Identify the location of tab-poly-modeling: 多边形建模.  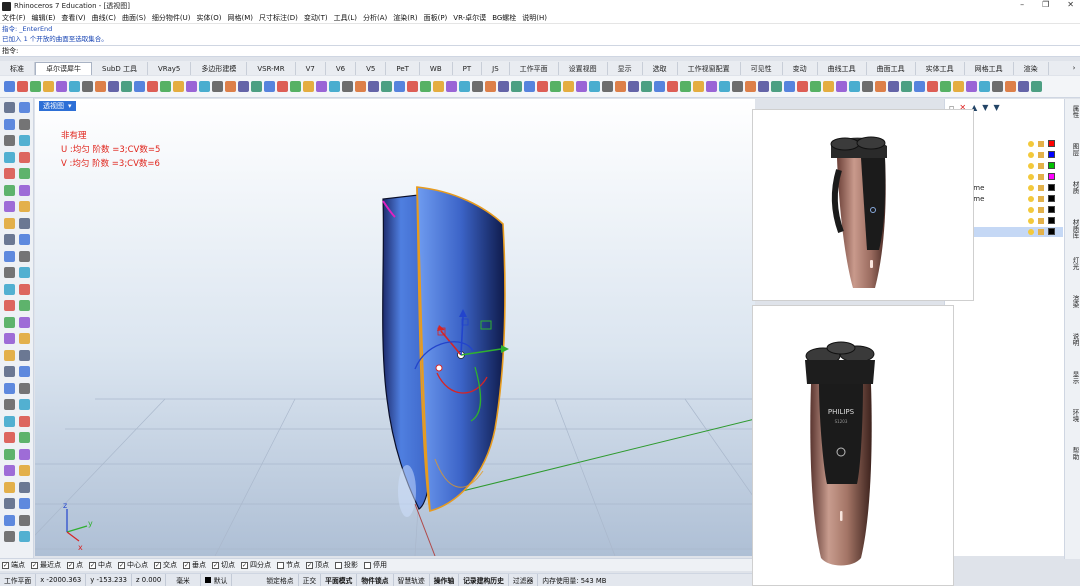
(219, 68).